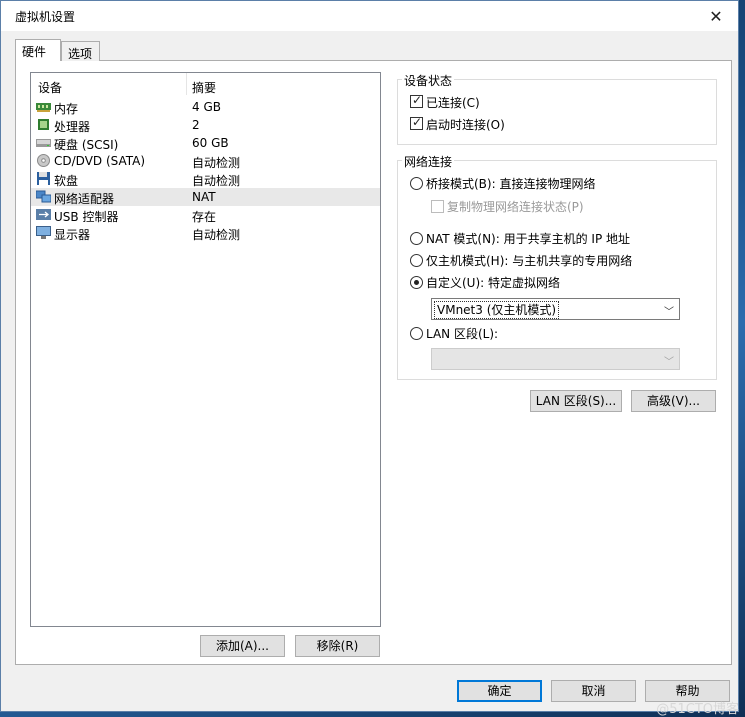 The width and height of the screenshot is (745, 717). What do you see at coordinates (38, 50) in the screenshot?
I see `tab-hardware: 硬件` at bounding box center [38, 50].